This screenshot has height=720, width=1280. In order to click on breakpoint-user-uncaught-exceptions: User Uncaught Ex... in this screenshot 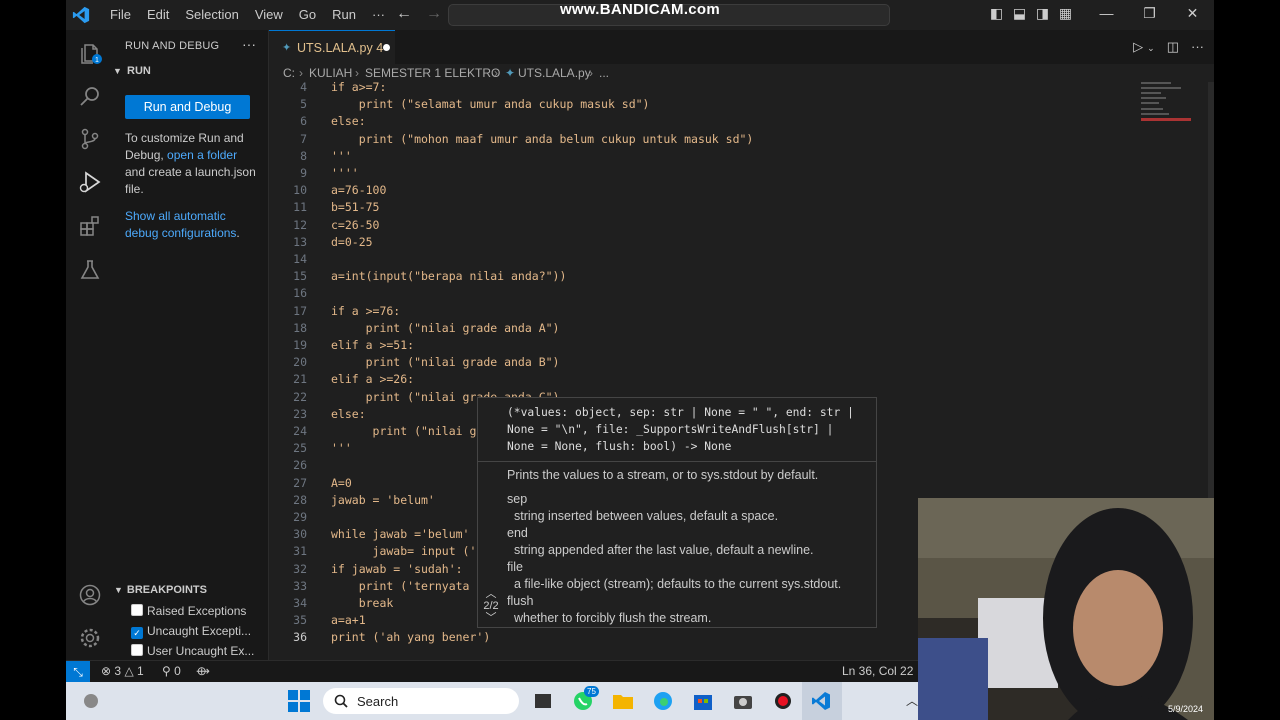, I will do `click(192, 651)`.